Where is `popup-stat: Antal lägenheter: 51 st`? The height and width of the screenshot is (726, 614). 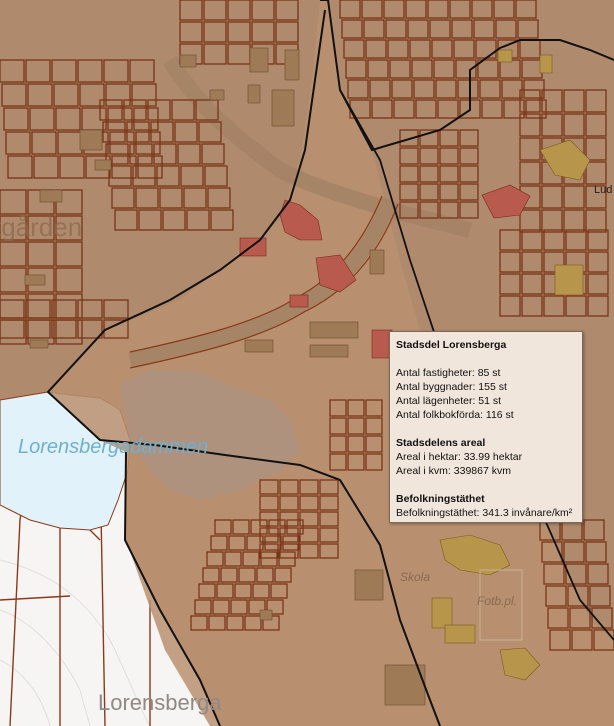
popup-stat: Antal lägenheter: 51 st is located at coordinates (449, 401).